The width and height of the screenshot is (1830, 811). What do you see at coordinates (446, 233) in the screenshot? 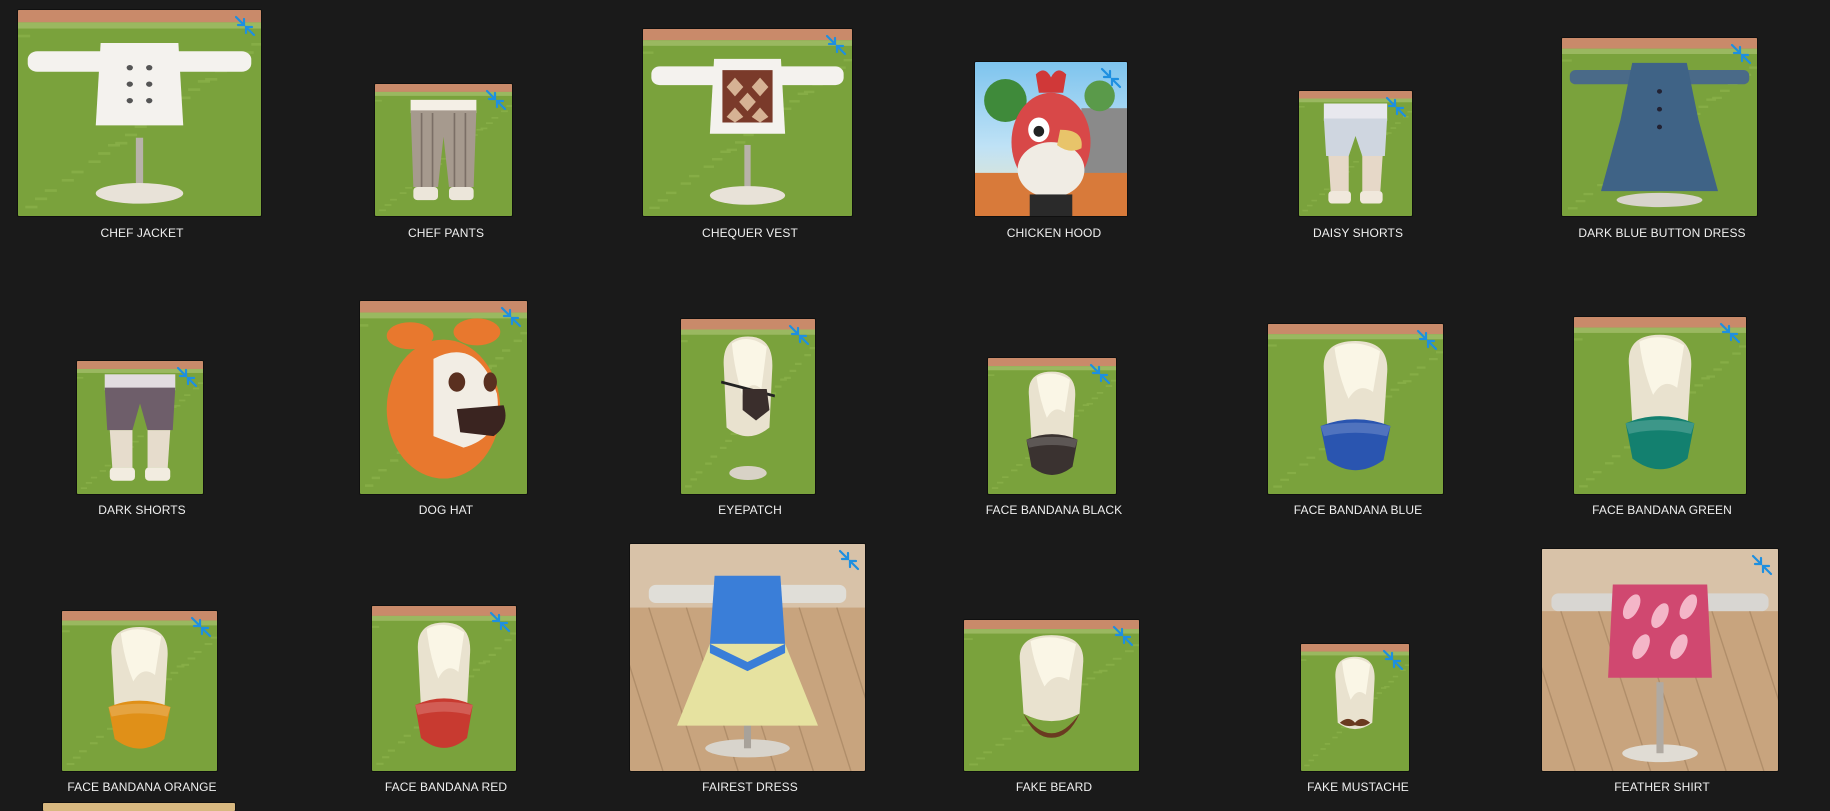
I see `item-caption: CHEF PANTS` at bounding box center [446, 233].